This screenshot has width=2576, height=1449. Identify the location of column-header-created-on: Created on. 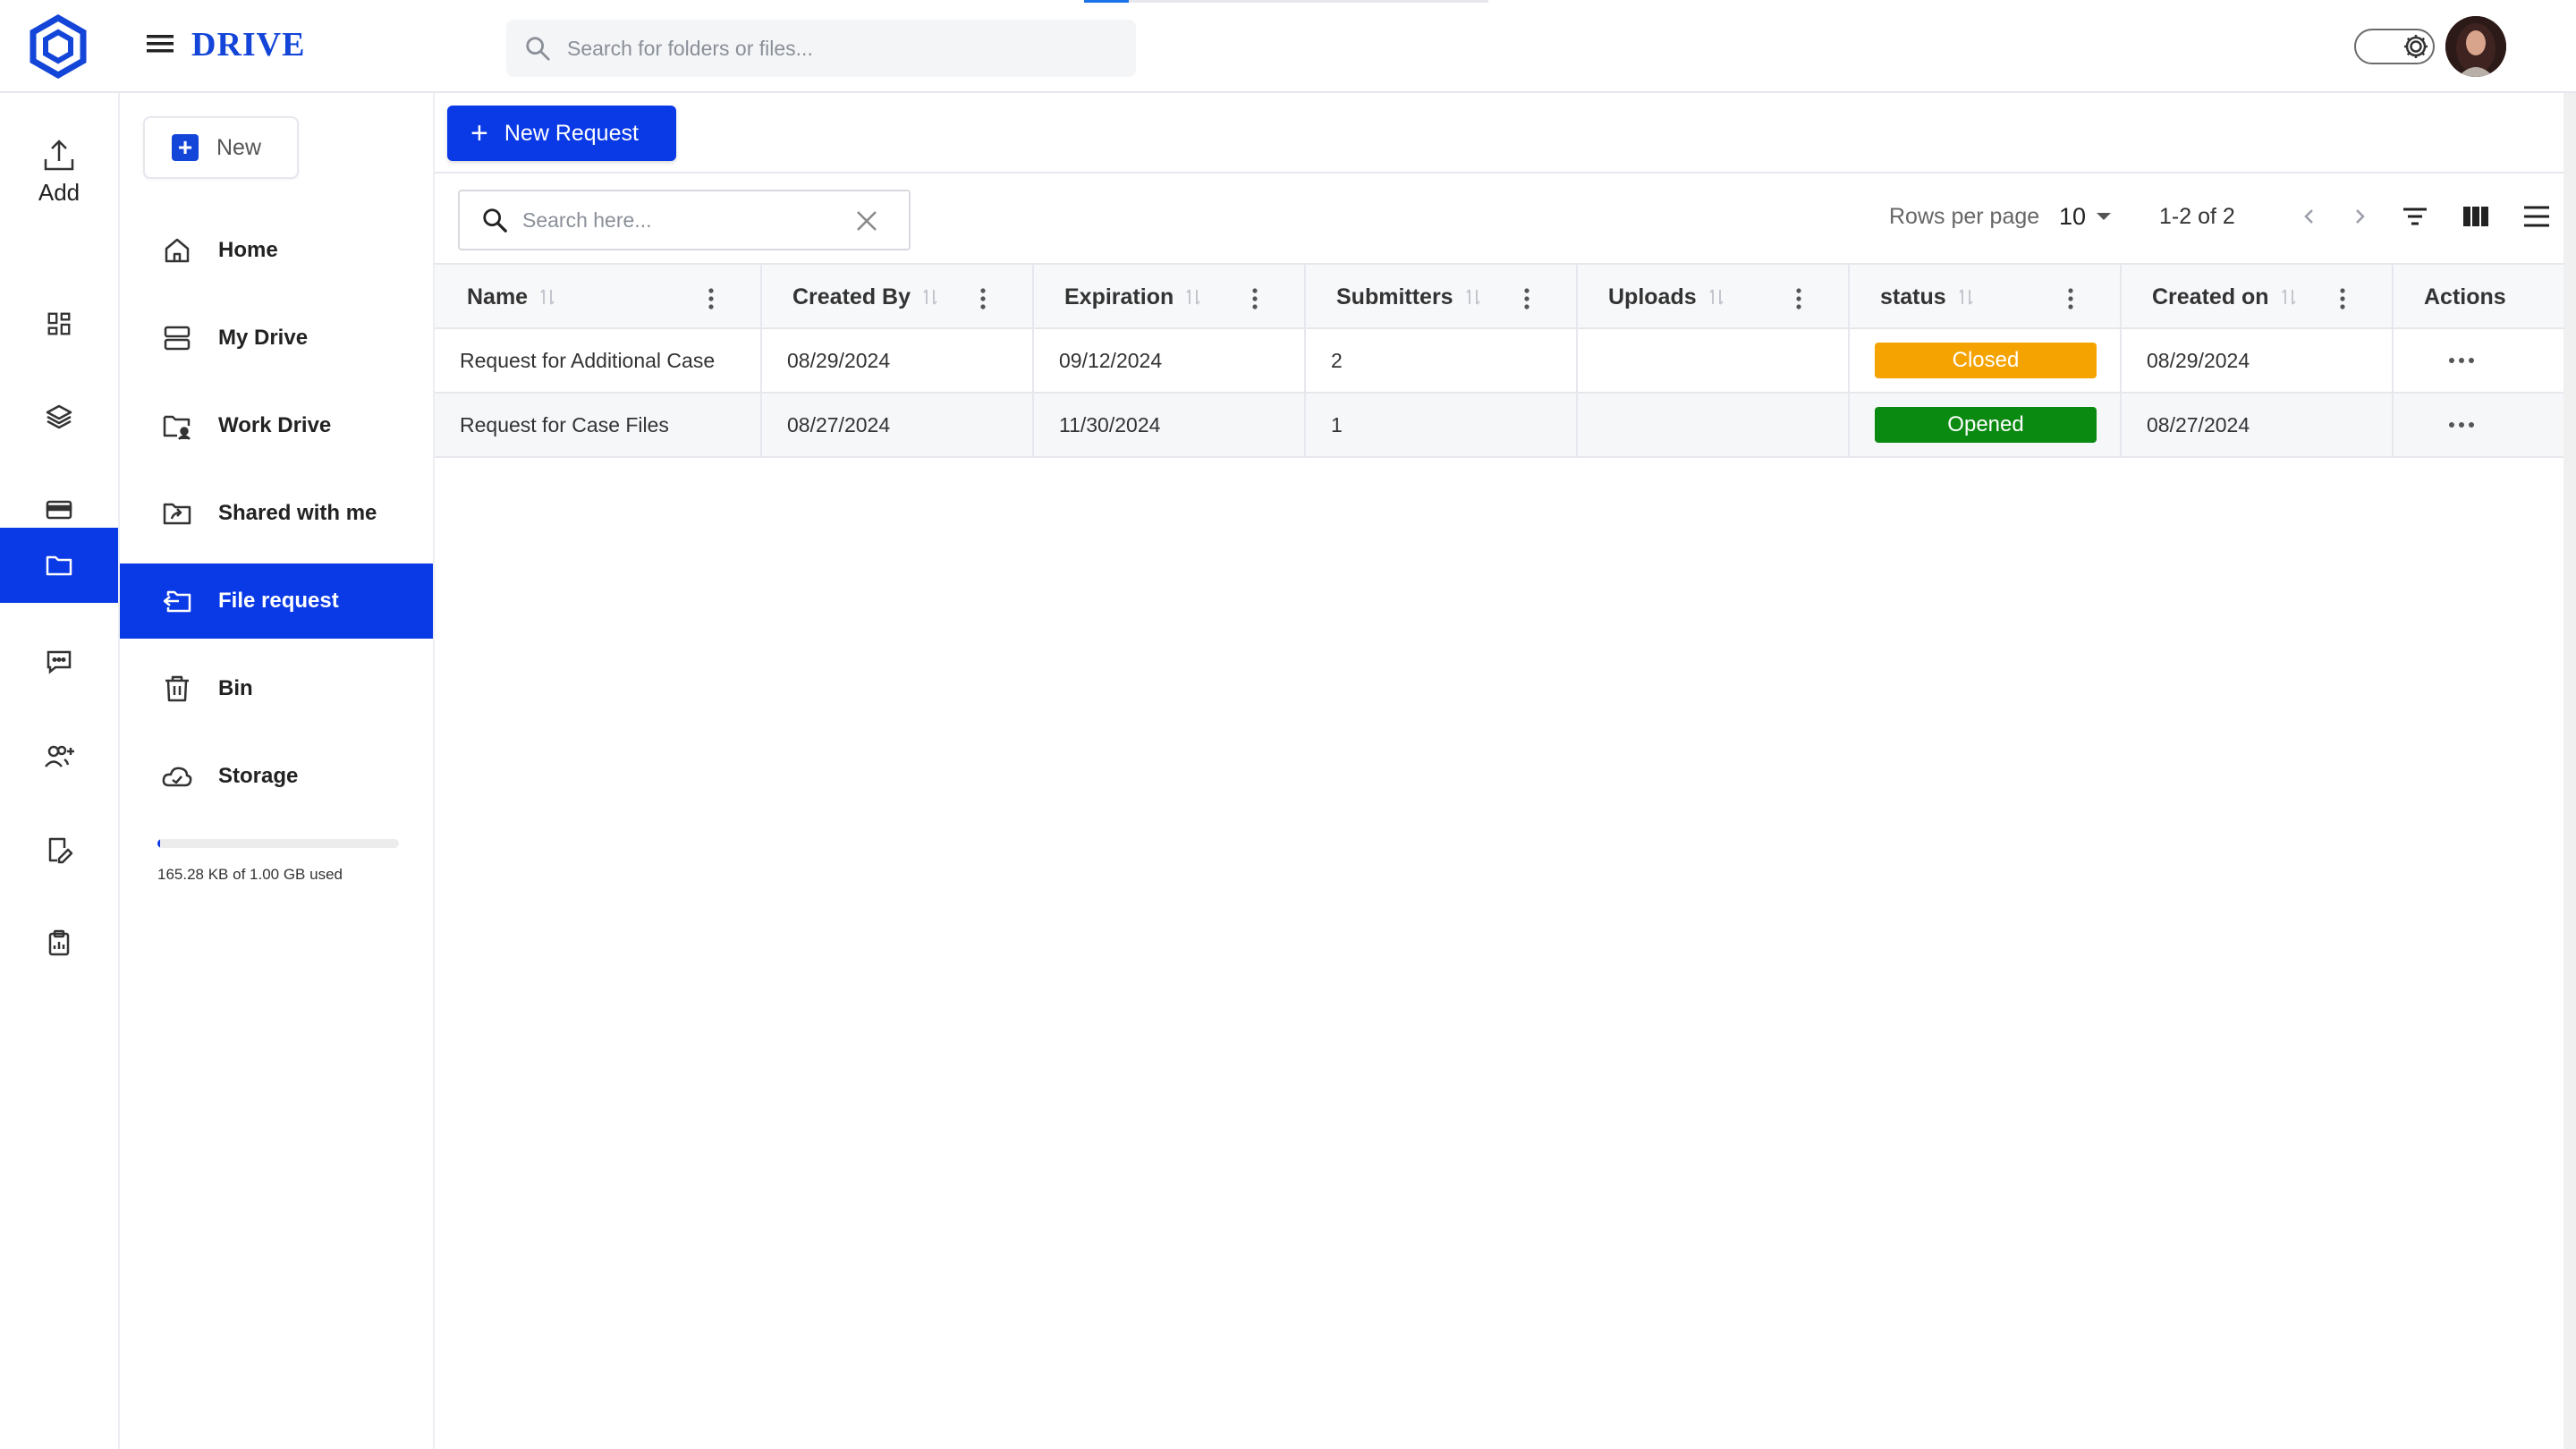
(2258, 297).